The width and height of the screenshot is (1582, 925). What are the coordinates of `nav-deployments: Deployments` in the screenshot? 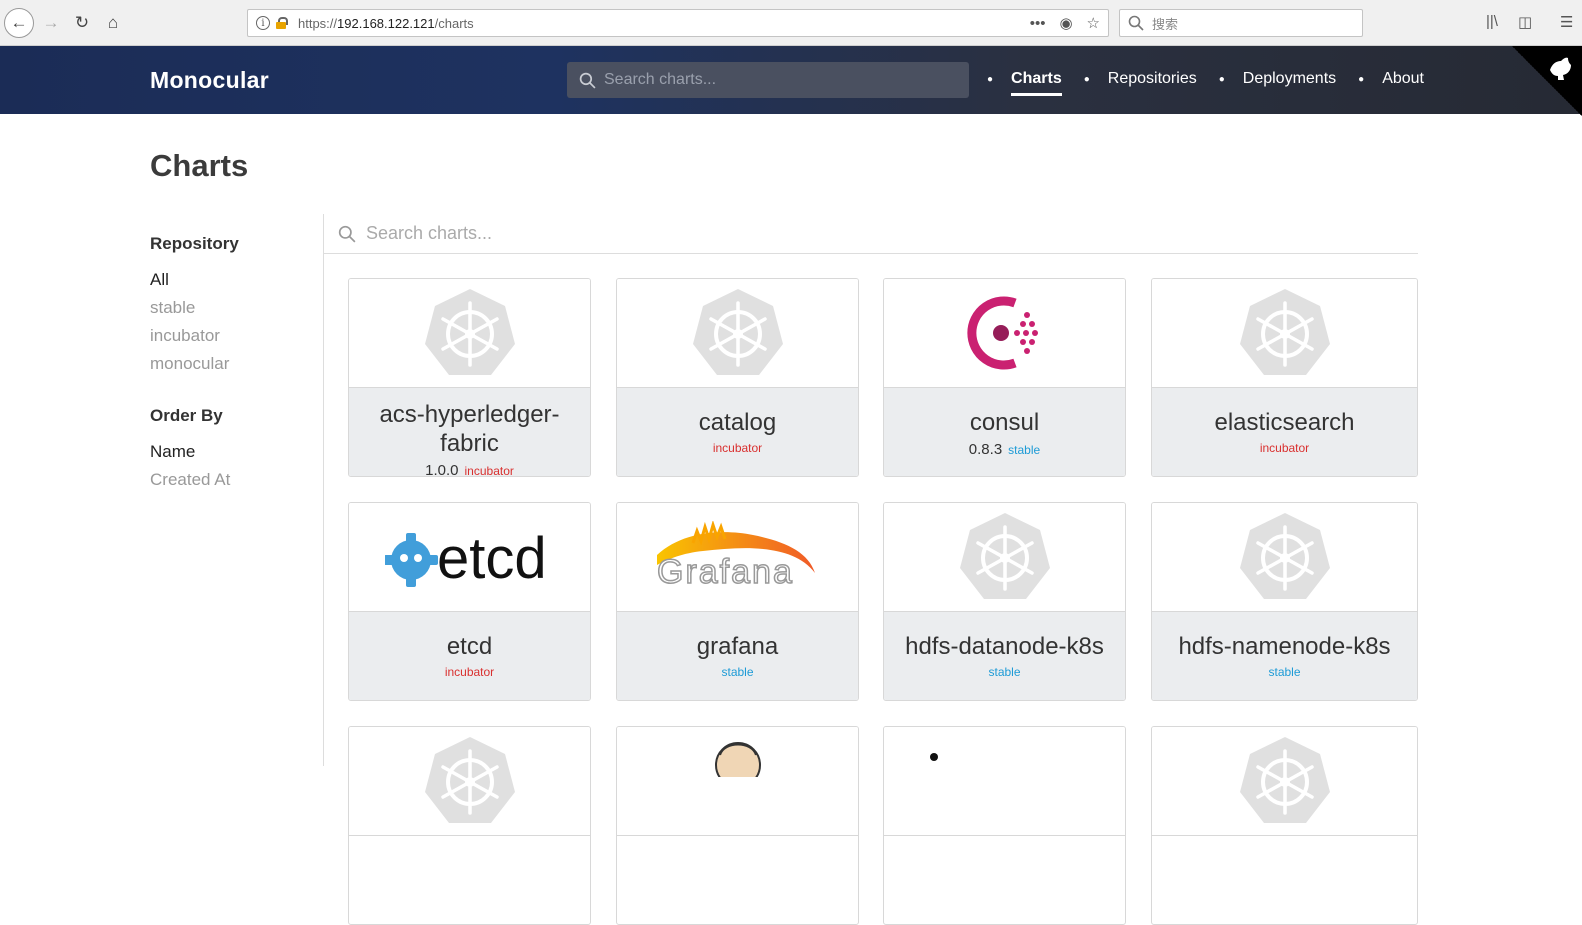 It's located at (1289, 79).